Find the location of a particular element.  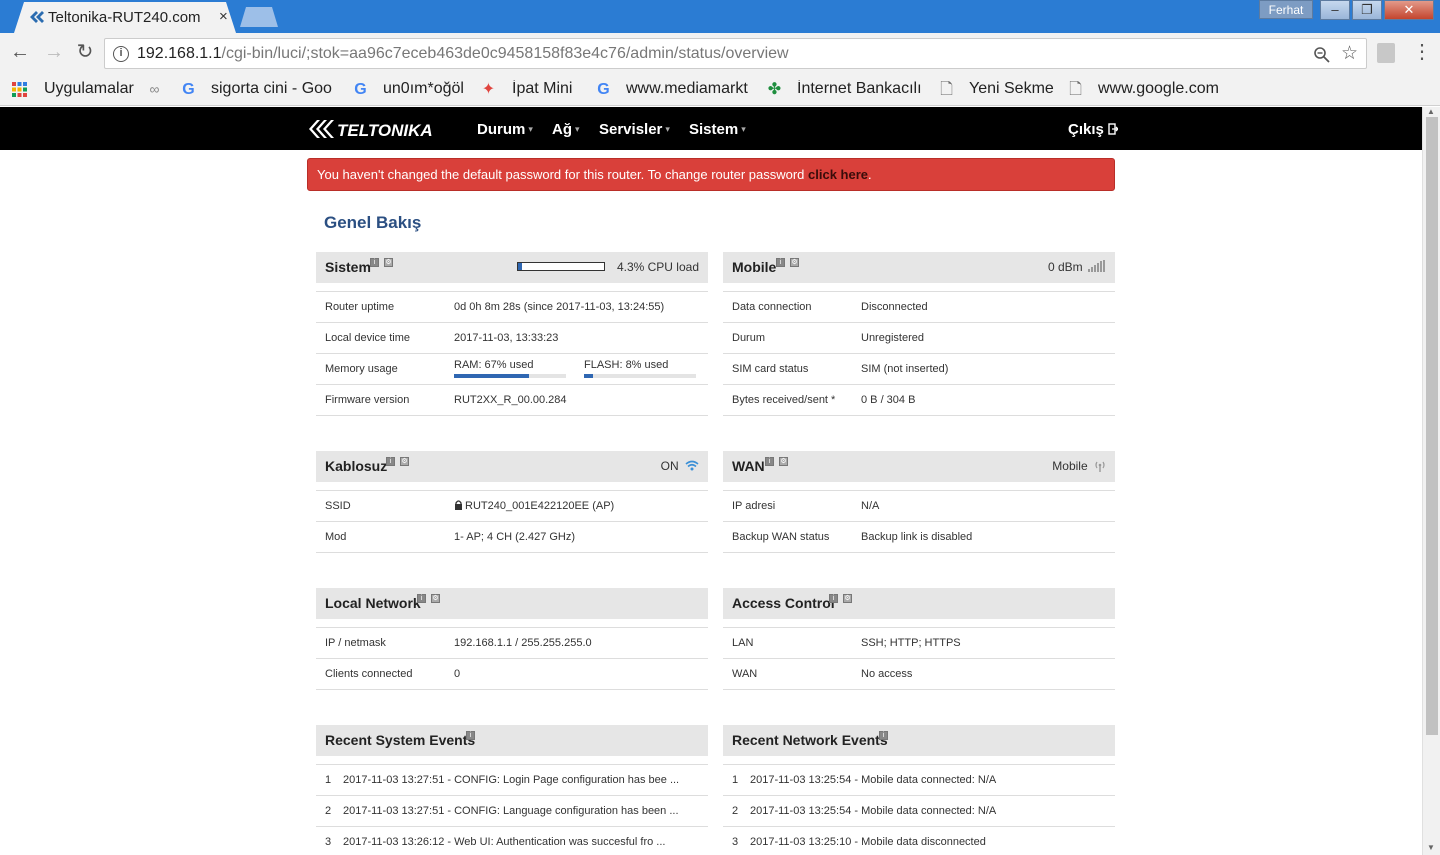

table-row: IP adresi N/A is located at coordinates (919, 506).